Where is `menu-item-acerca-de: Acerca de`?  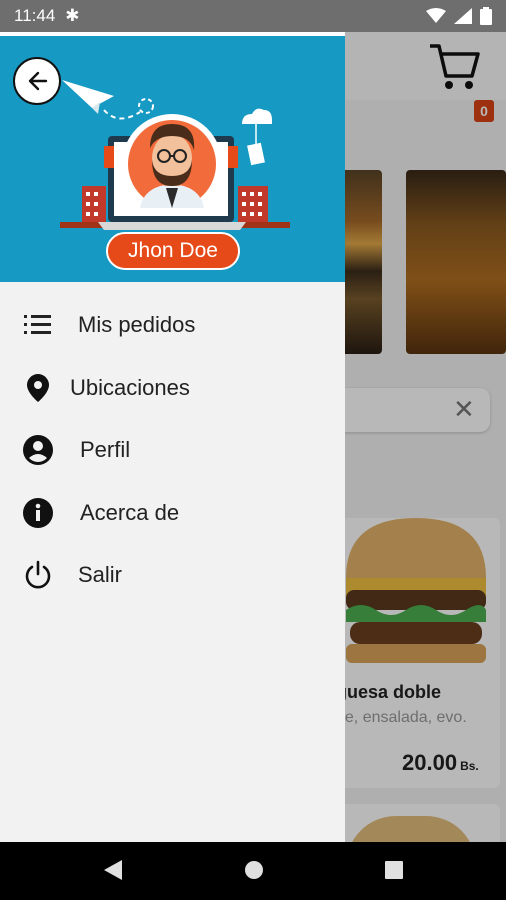
menu-item-acerca-de: Acerca de is located at coordinates (172, 513).